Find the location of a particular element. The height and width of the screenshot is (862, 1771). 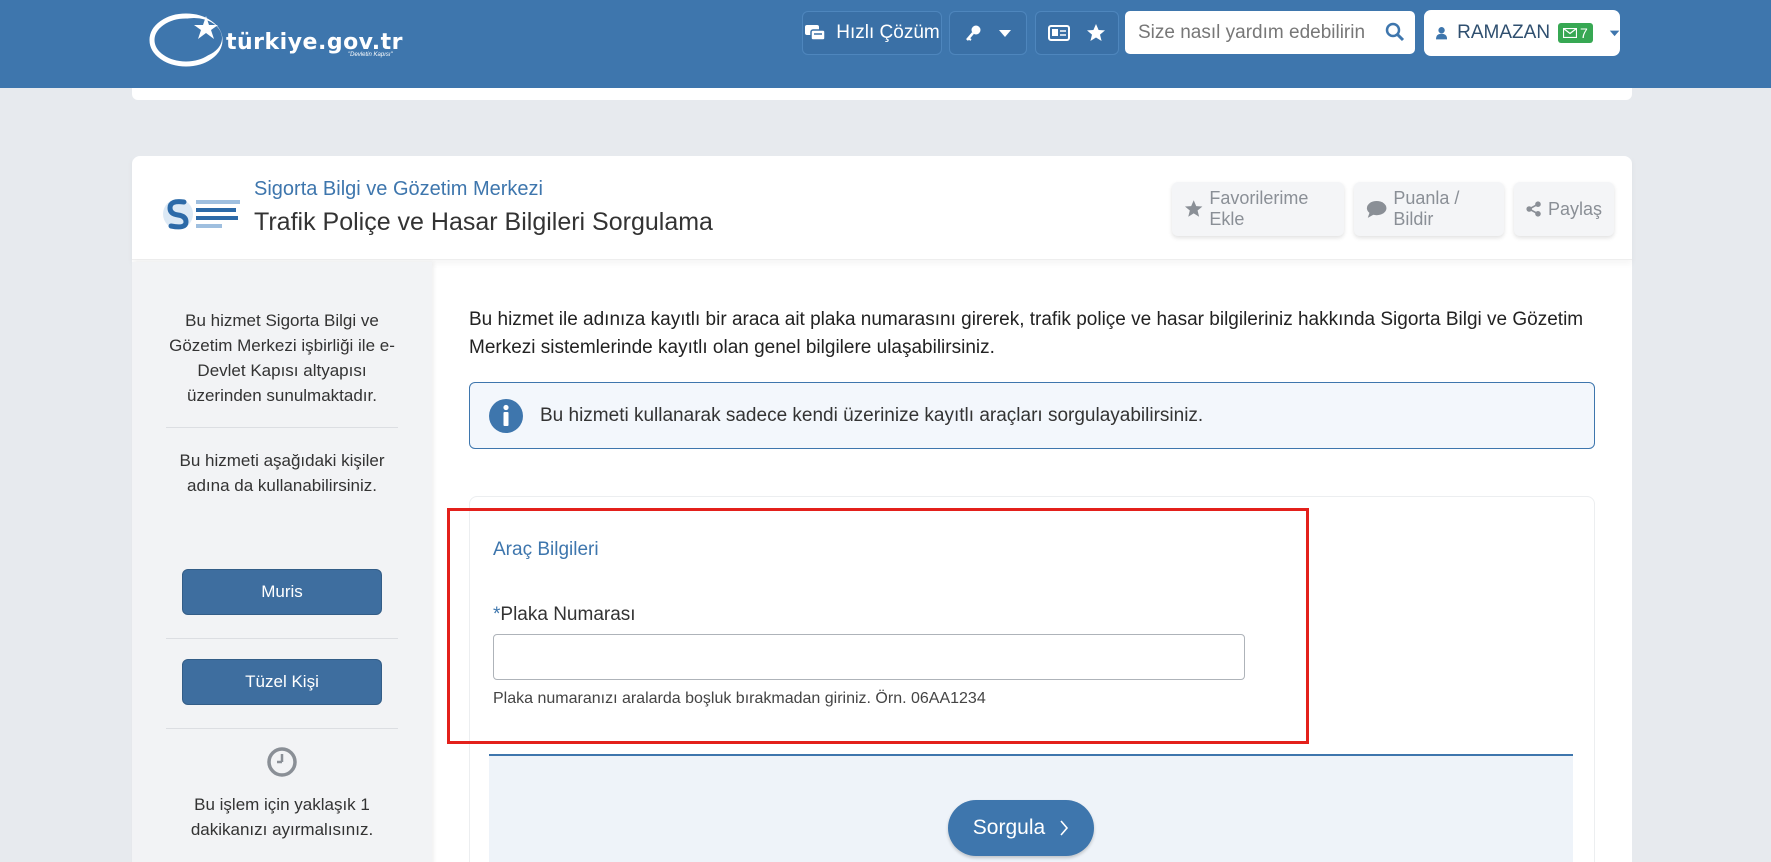

share-icon is located at coordinates (1533, 209).